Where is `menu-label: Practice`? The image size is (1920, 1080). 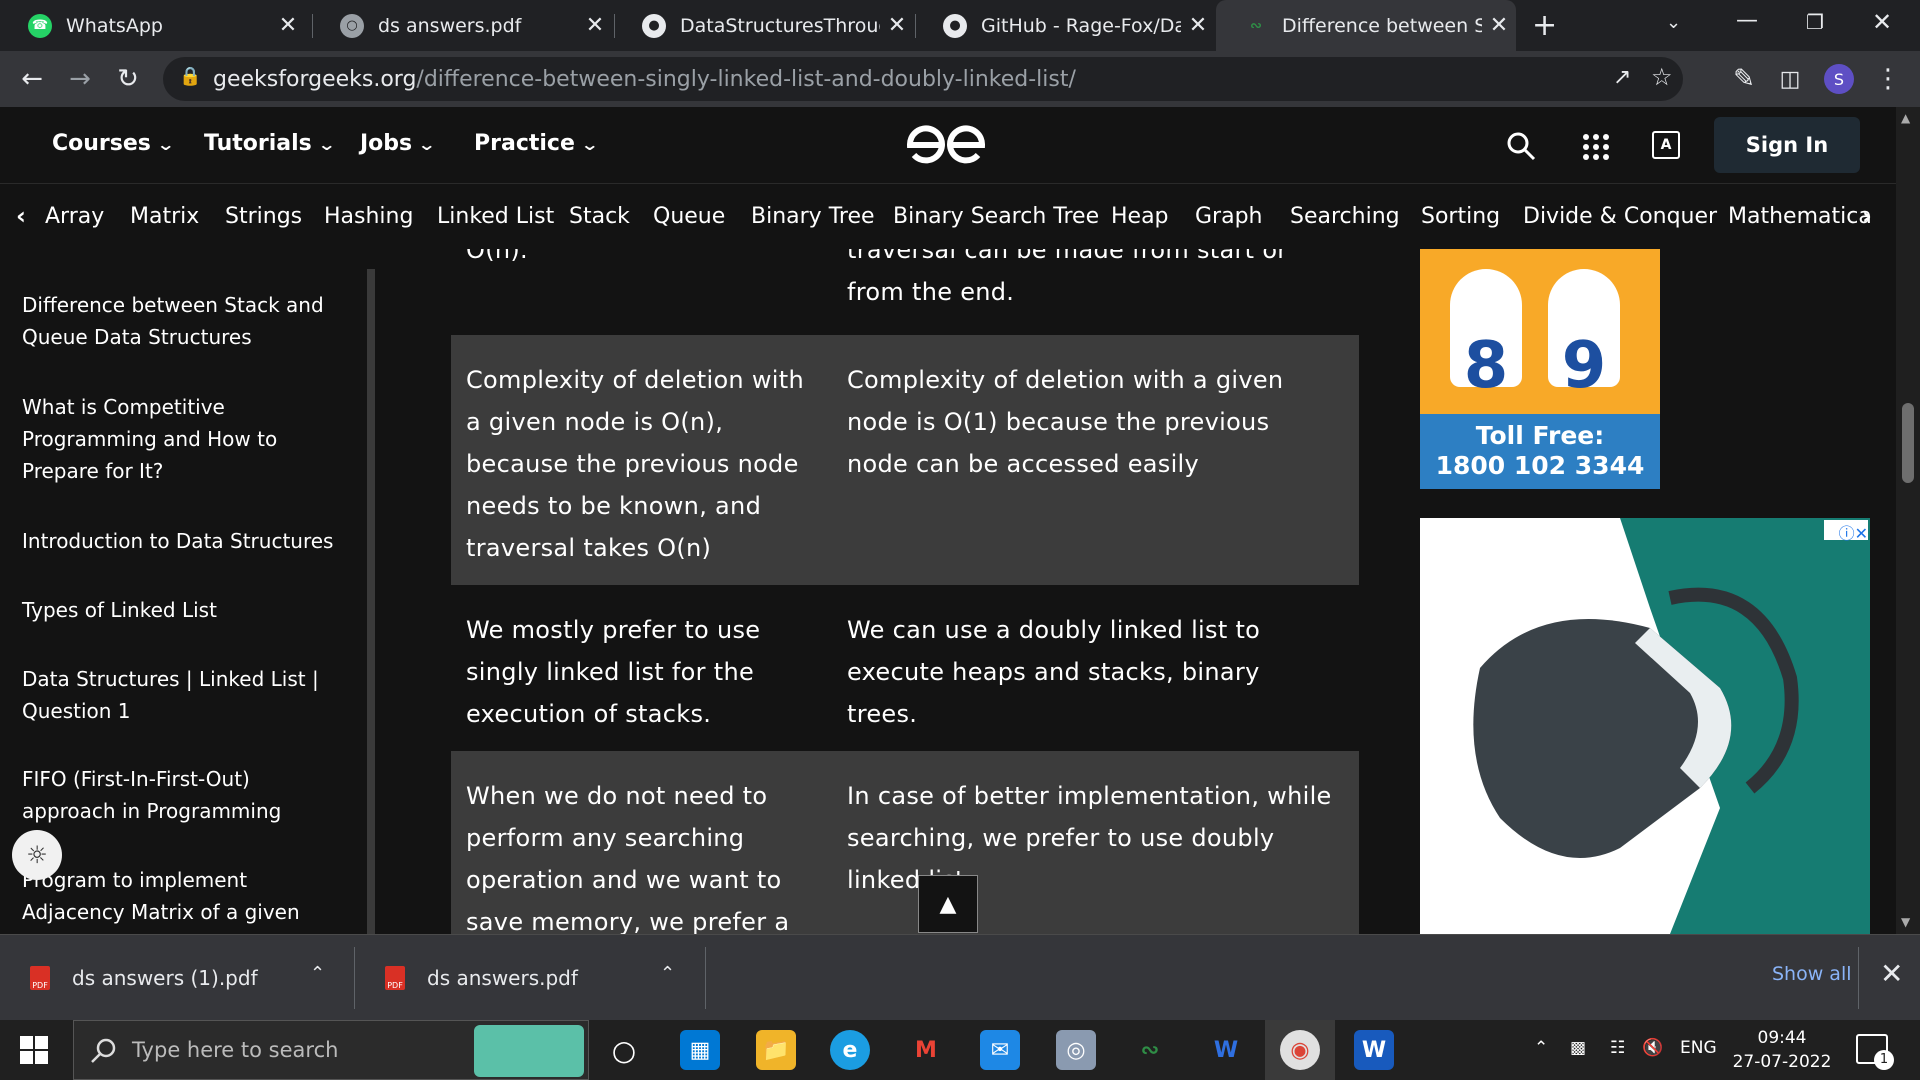 menu-label: Practice is located at coordinates (524, 143).